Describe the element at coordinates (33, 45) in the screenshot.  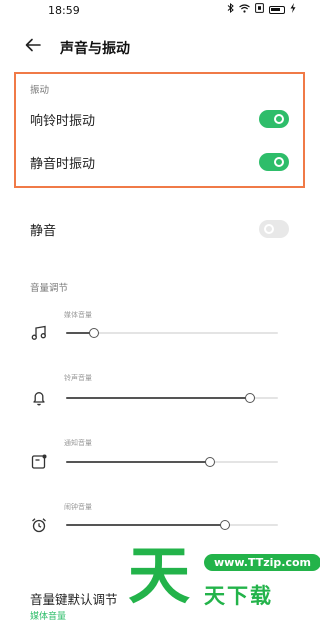
I see `arrow-left-icon` at that location.